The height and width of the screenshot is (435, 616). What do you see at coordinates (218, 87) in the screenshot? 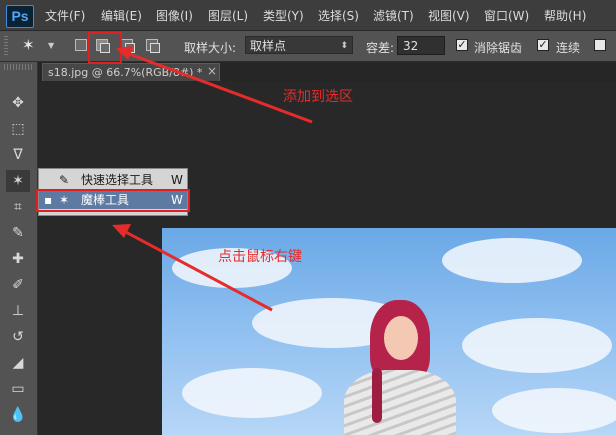
I see `arrow-to-add-selection` at bounding box center [218, 87].